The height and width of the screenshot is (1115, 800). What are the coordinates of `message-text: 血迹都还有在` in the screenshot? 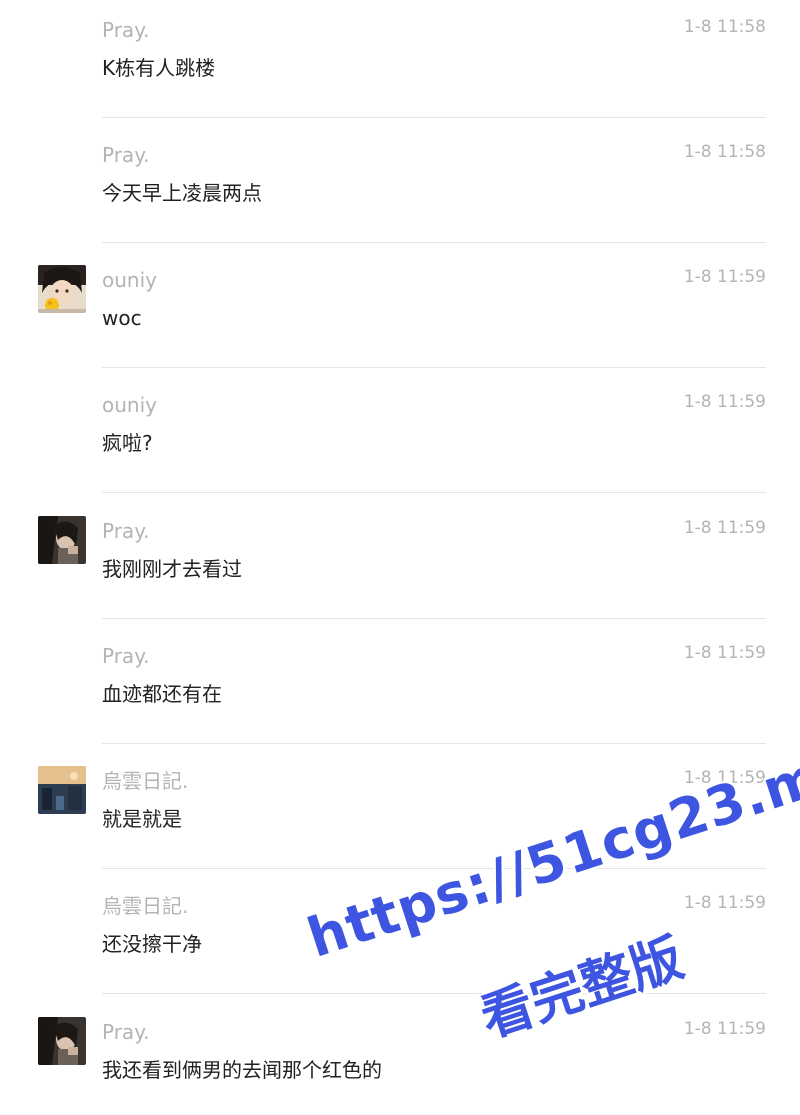 It's located at (162, 694).